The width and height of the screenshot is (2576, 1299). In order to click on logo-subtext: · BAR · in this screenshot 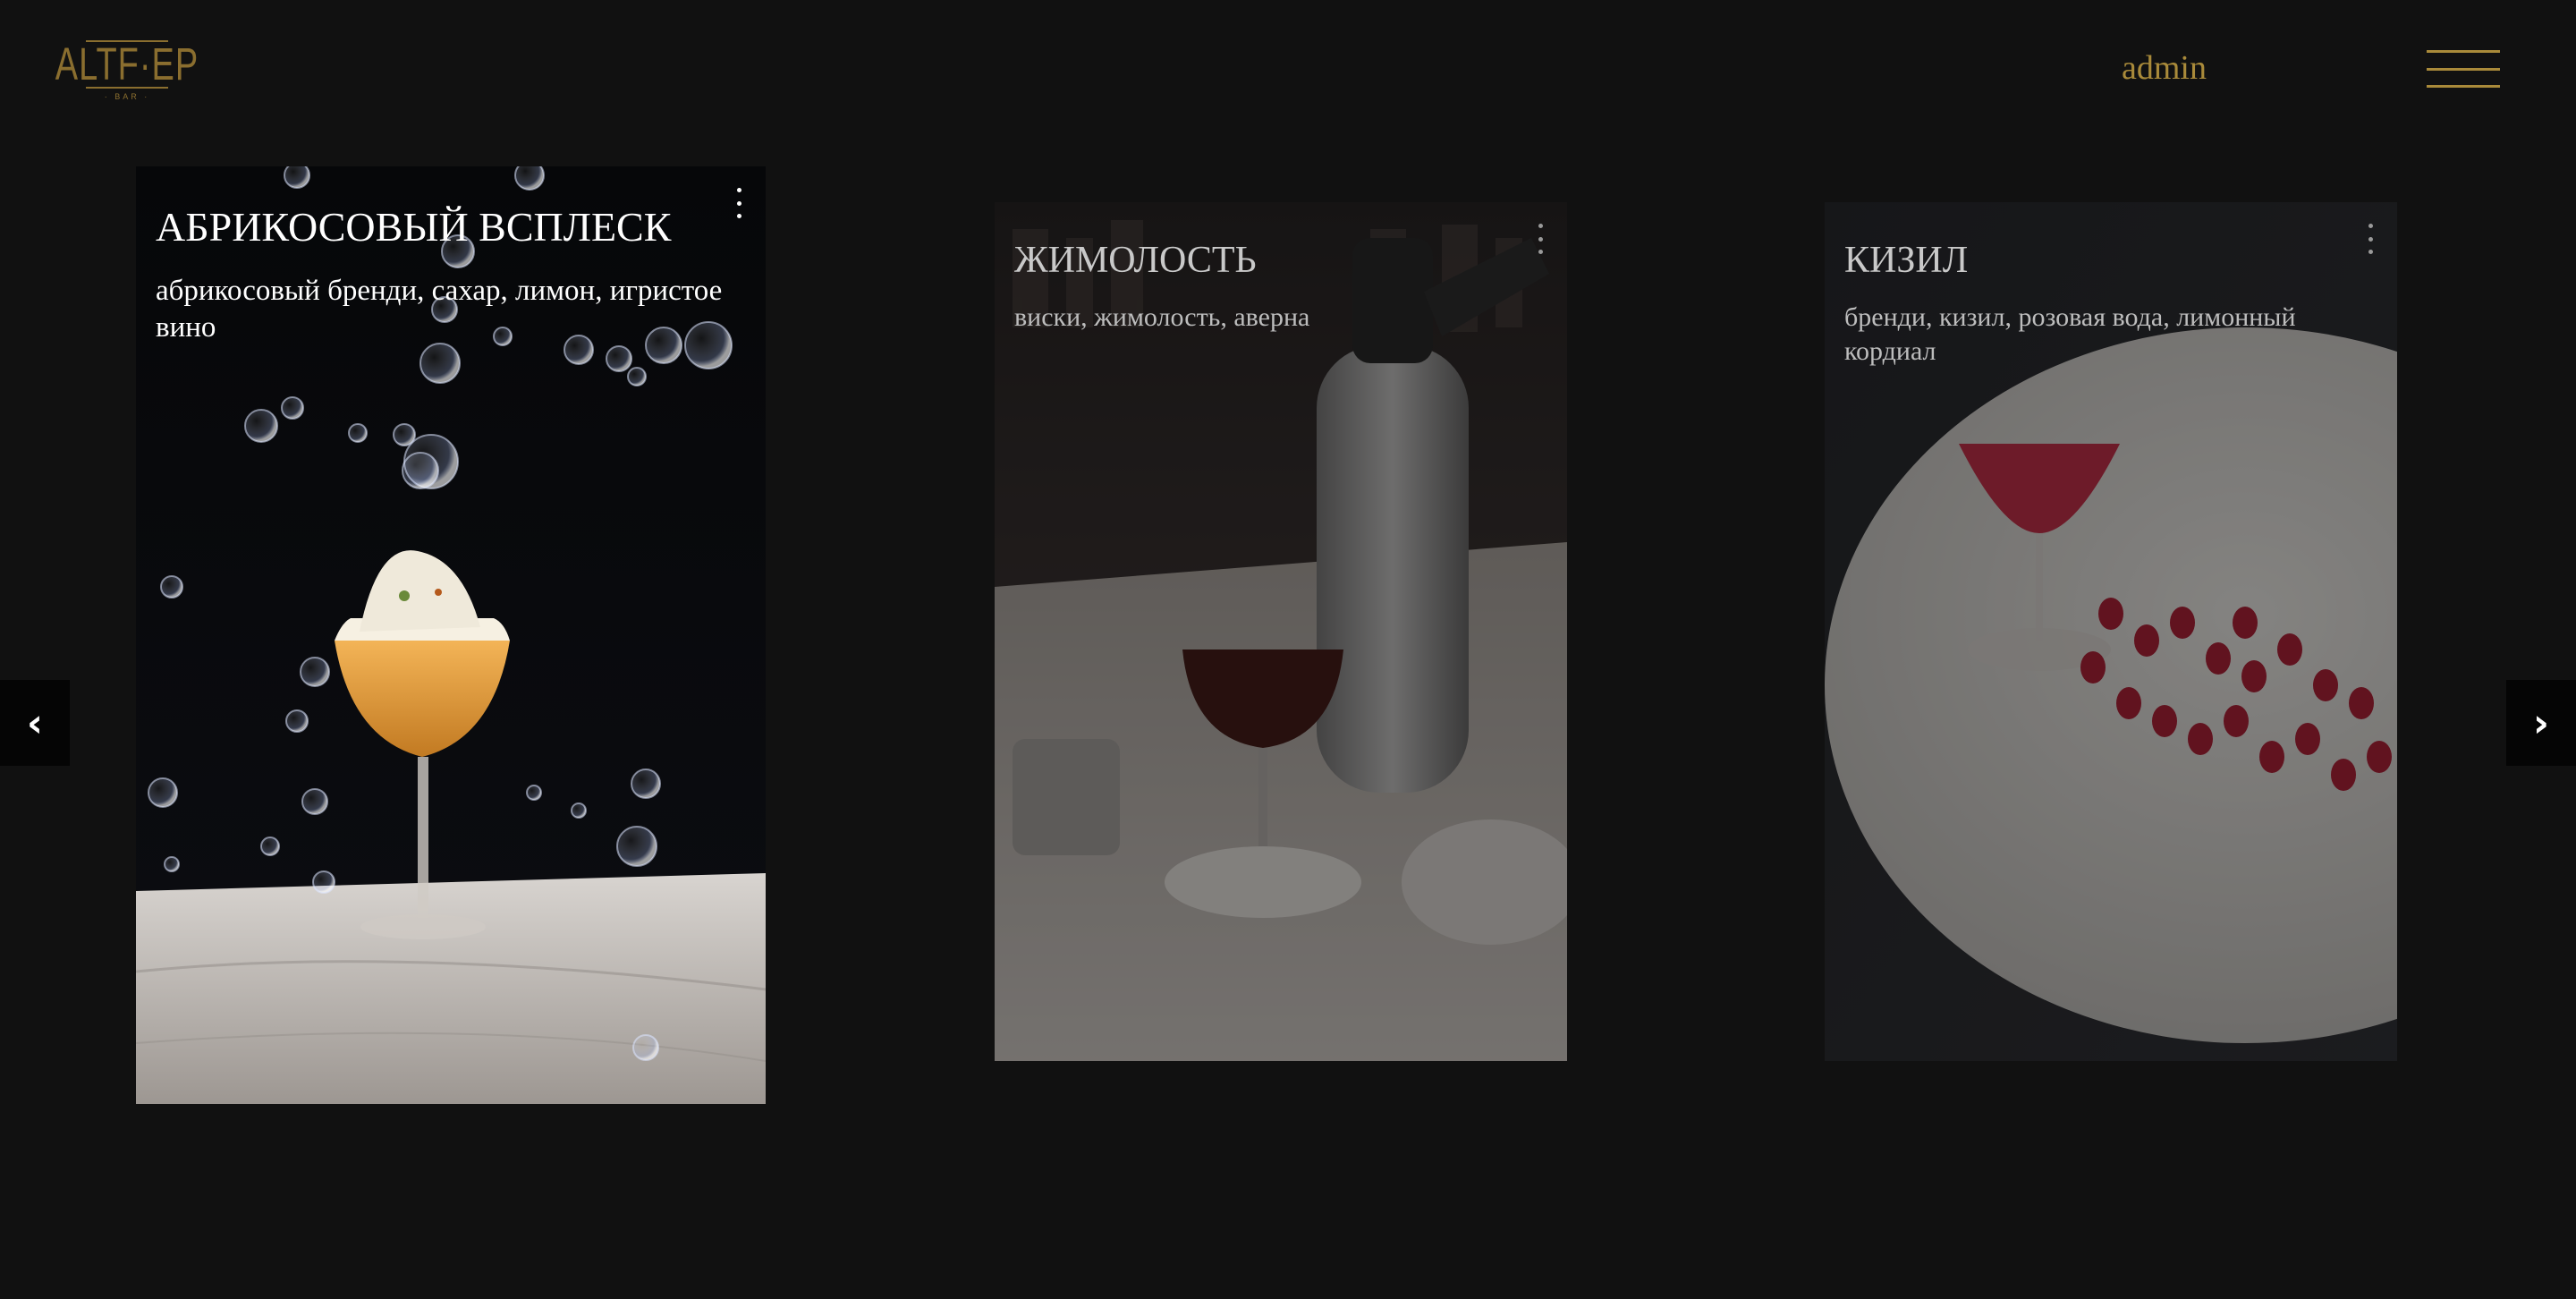, I will do `click(127, 96)`.